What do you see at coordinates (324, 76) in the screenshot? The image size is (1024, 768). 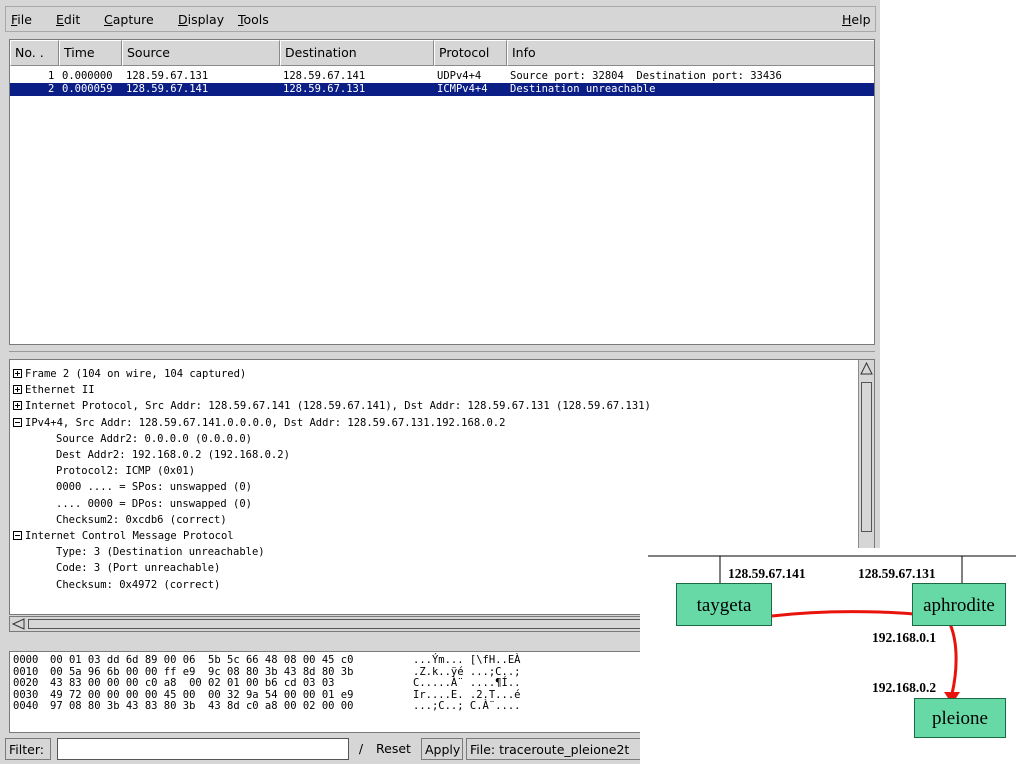 I see `packet-destination: 128.59.67.141` at bounding box center [324, 76].